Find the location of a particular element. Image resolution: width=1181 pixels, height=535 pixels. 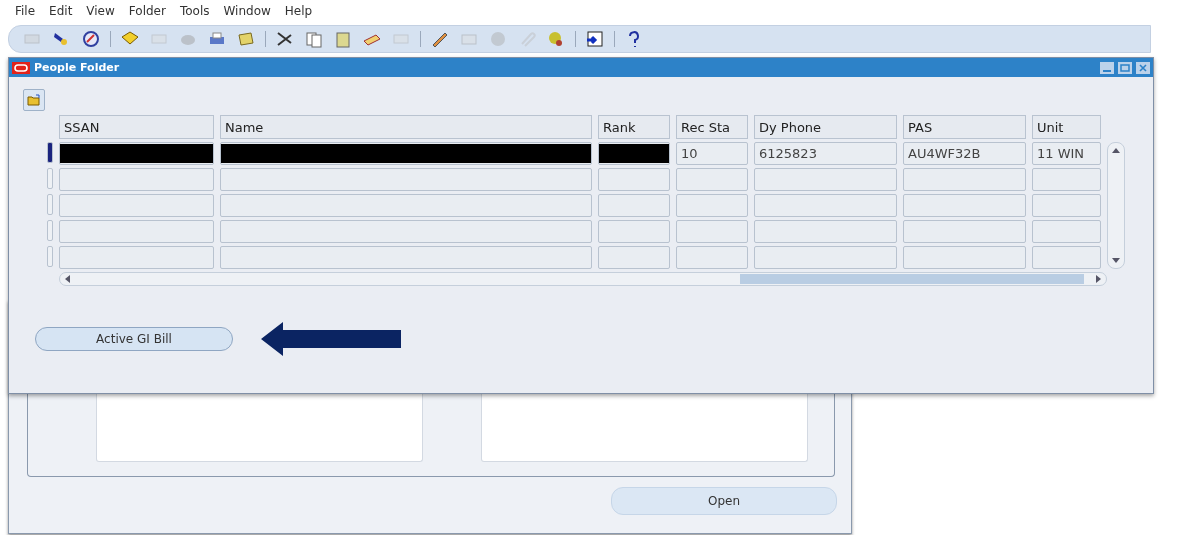

maximize-icon is located at coordinates (1125, 67).